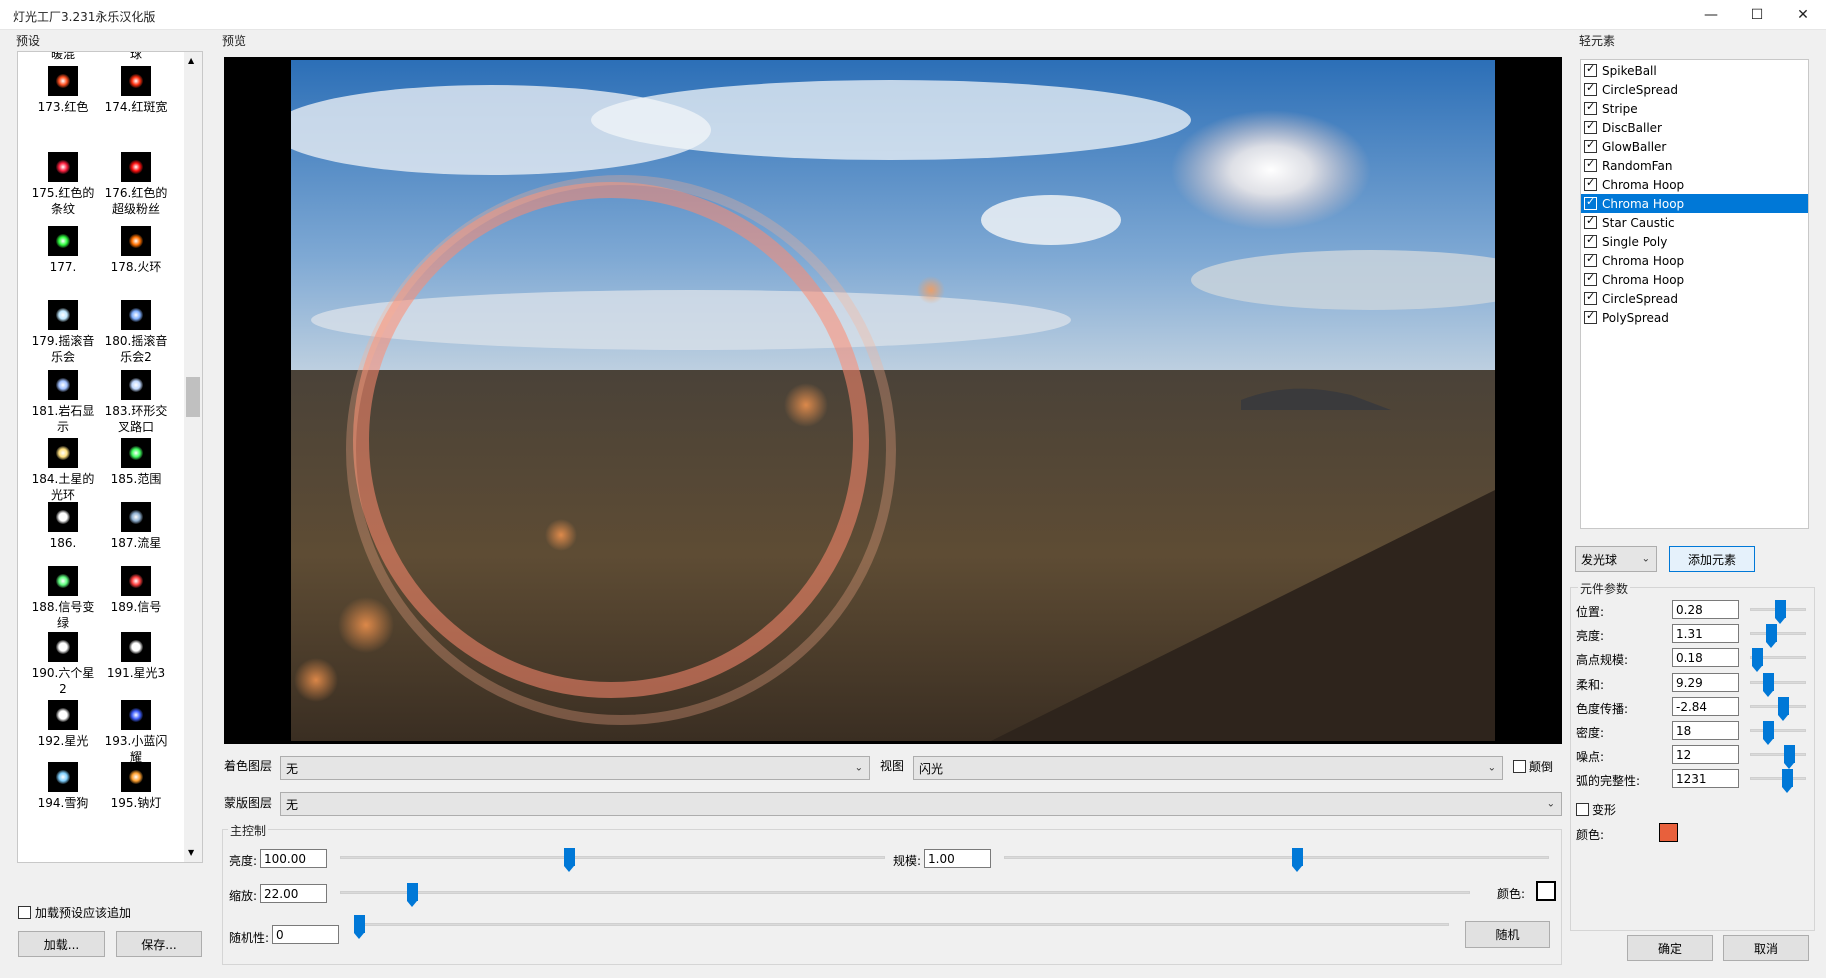  Describe the element at coordinates (1582, 809) in the screenshot. I see `deform-checkbox-box` at that location.